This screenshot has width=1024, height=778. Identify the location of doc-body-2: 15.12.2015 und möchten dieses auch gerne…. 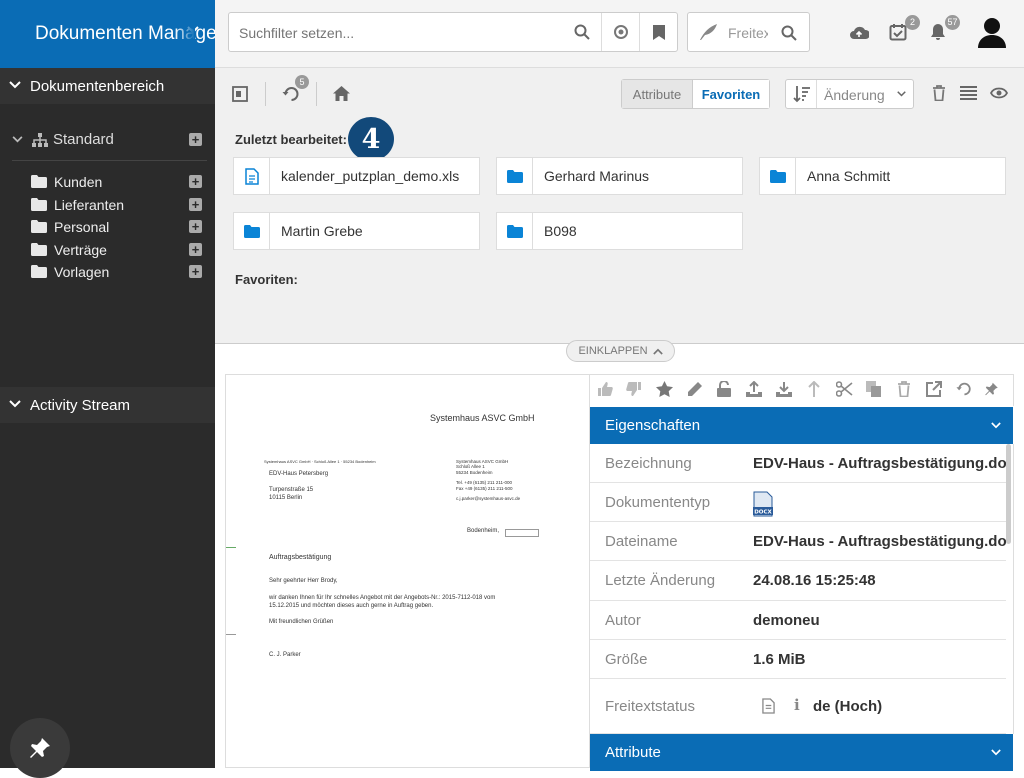
(351, 606).